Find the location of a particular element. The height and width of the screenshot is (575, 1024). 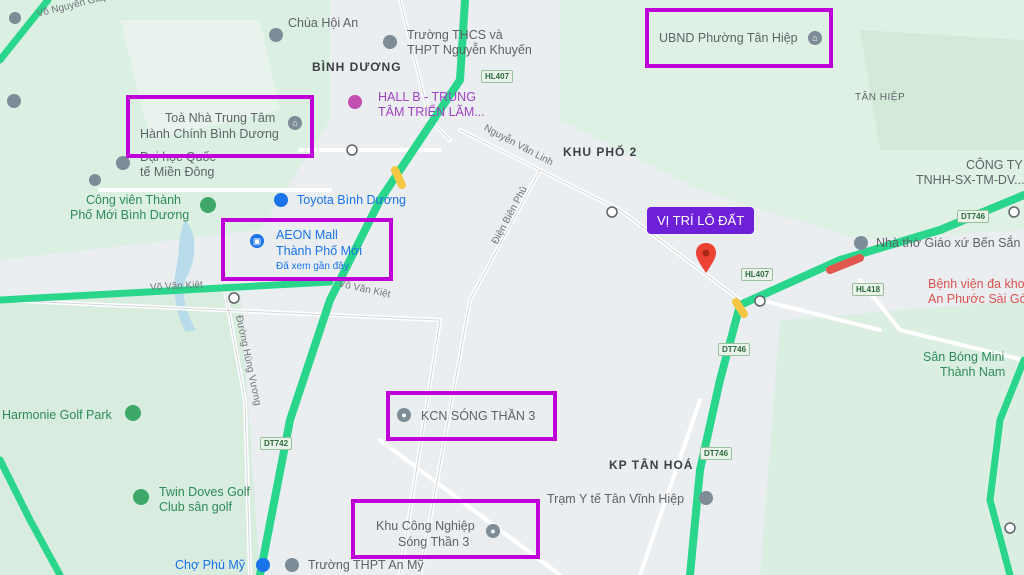

highlight-label-khu-cn: Sóng Thần 3 is located at coordinates (433, 542).